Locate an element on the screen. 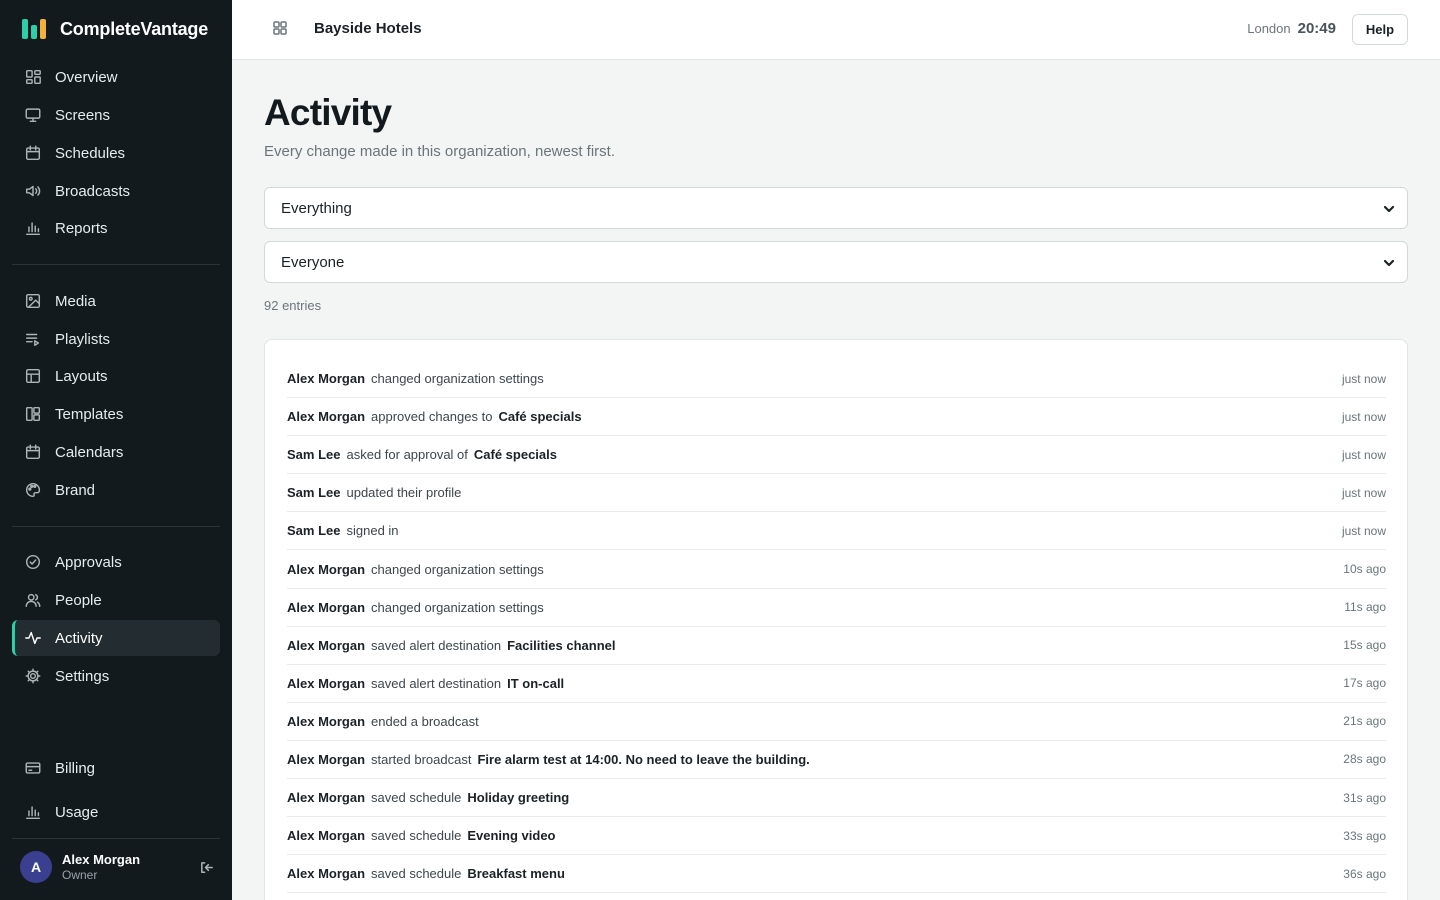  sidebar-item-calendars: Calendars is located at coordinates (116, 452).